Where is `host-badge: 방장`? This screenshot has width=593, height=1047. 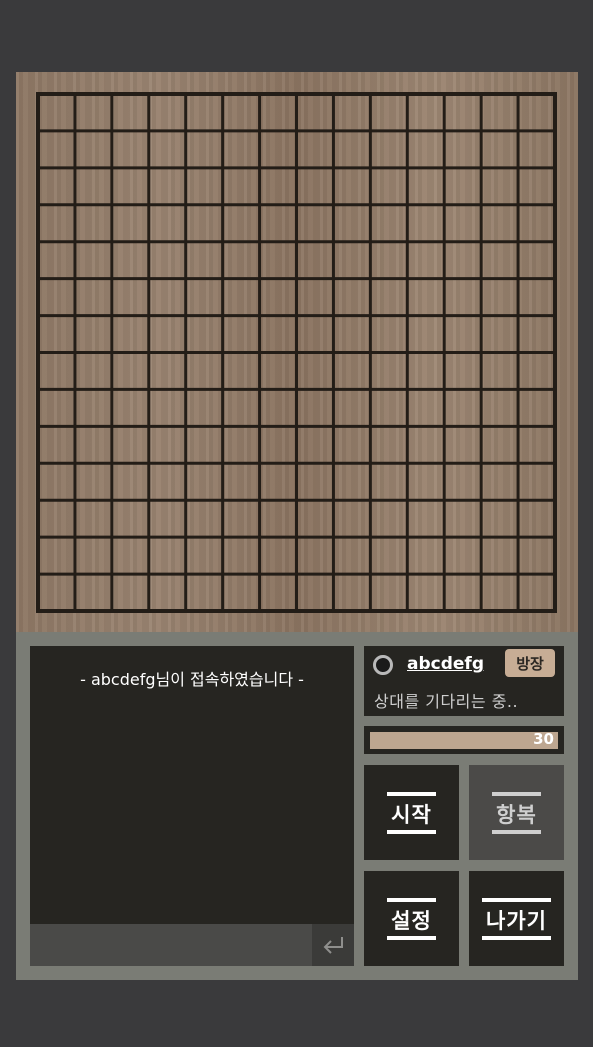
host-badge: 방장 is located at coordinates (530, 663).